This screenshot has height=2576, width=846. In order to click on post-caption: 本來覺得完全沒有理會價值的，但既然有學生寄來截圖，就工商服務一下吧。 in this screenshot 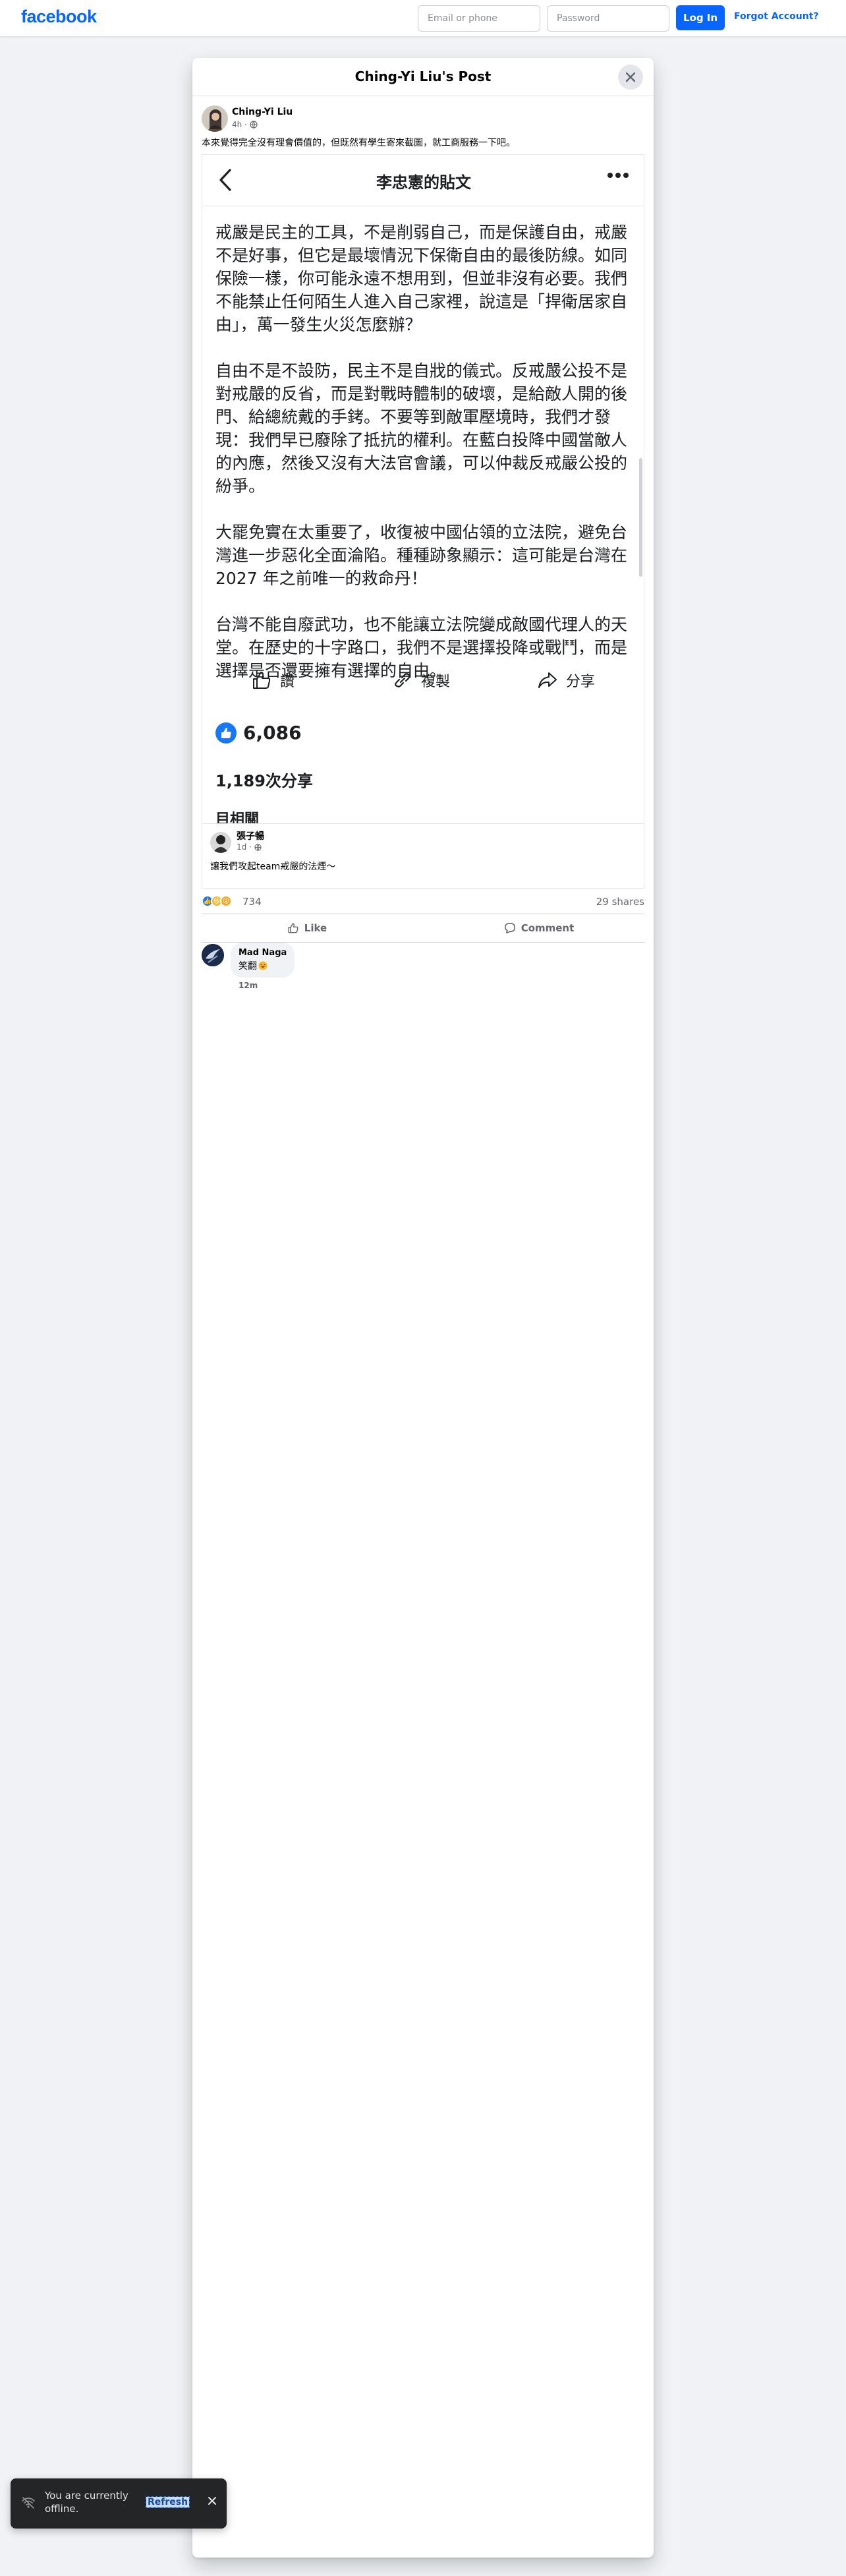, I will do `click(359, 143)`.